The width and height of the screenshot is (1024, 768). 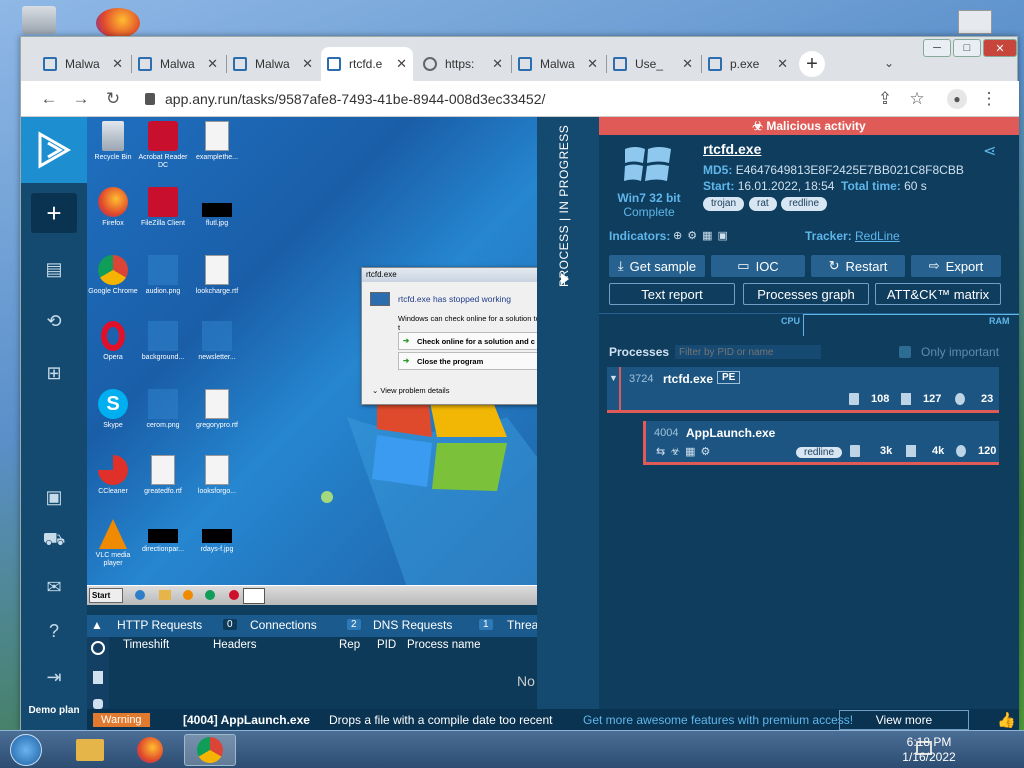 What do you see at coordinates (165, 595) in the screenshot?
I see `folder-icon` at bounding box center [165, 595].